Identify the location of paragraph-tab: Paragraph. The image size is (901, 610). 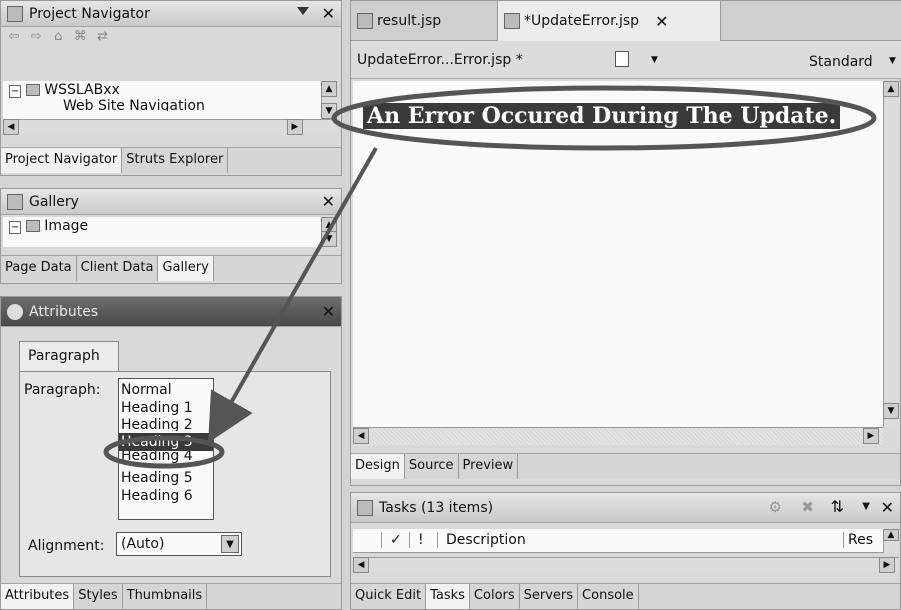
(69, 356).